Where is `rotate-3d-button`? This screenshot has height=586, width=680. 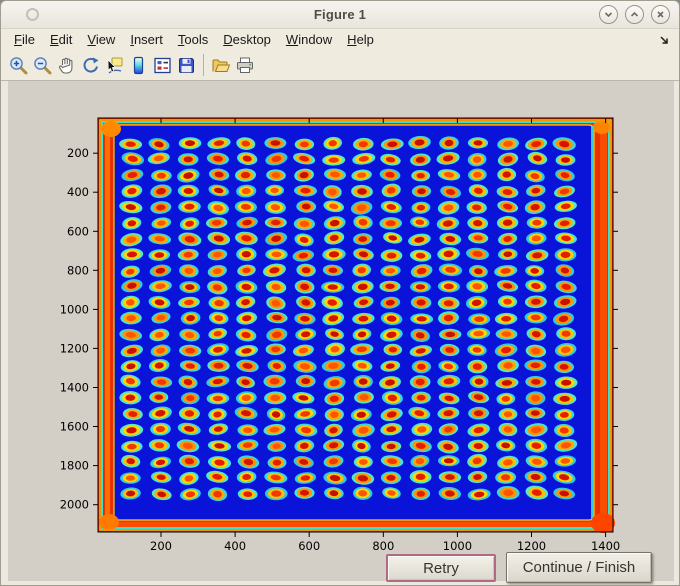
rotate-3d-button is located at coordinates (90, 65).